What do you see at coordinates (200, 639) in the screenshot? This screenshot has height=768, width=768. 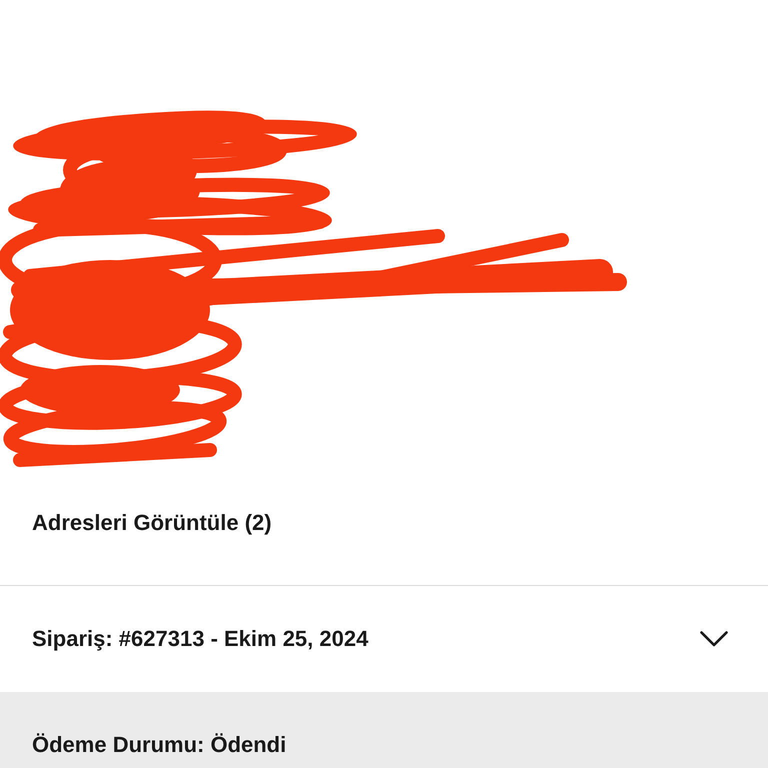 I see `order-title: Sipariş: #627313 - Ekim 25, 2024` at bounding box center [200, 639].